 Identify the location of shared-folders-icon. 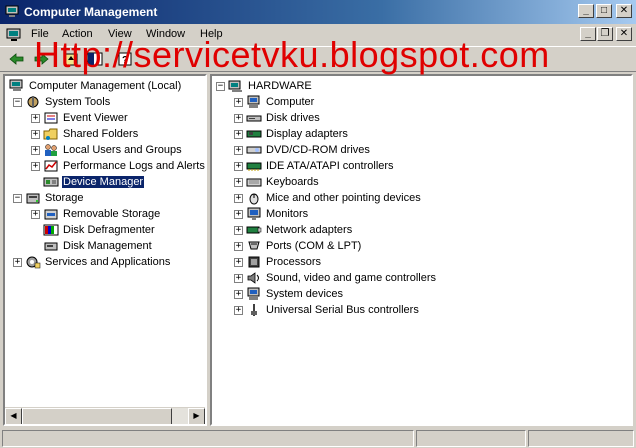
(50, 134).